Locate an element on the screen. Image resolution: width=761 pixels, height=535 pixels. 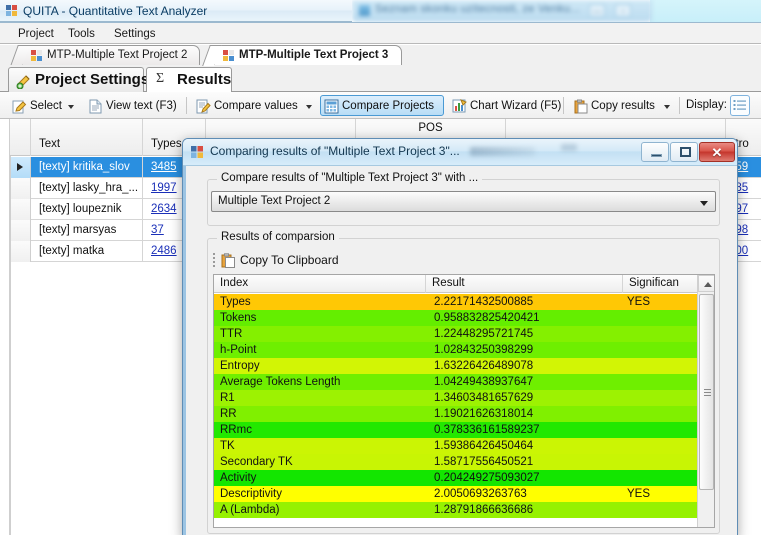
table-vertical-scrollbar is located at coordinates (705, 401).